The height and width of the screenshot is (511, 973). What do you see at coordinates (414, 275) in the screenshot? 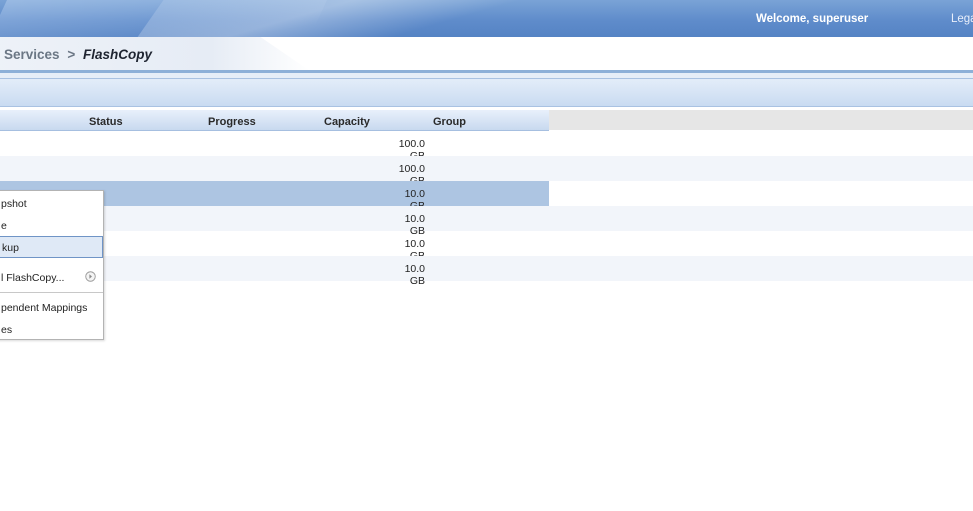
I see `capacity-cell: 10.0 GB` at bounding box center [414, 275].